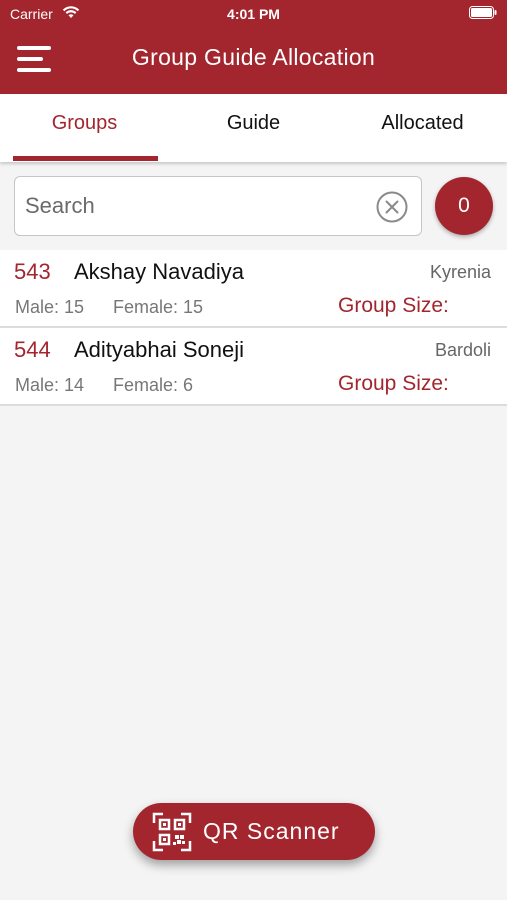 This screenshot has width=507, height=900. What do you see at coordinates (158, 307) in the screenshot?
I see `female-count: Female: 15` at bounding box center [158, 307].